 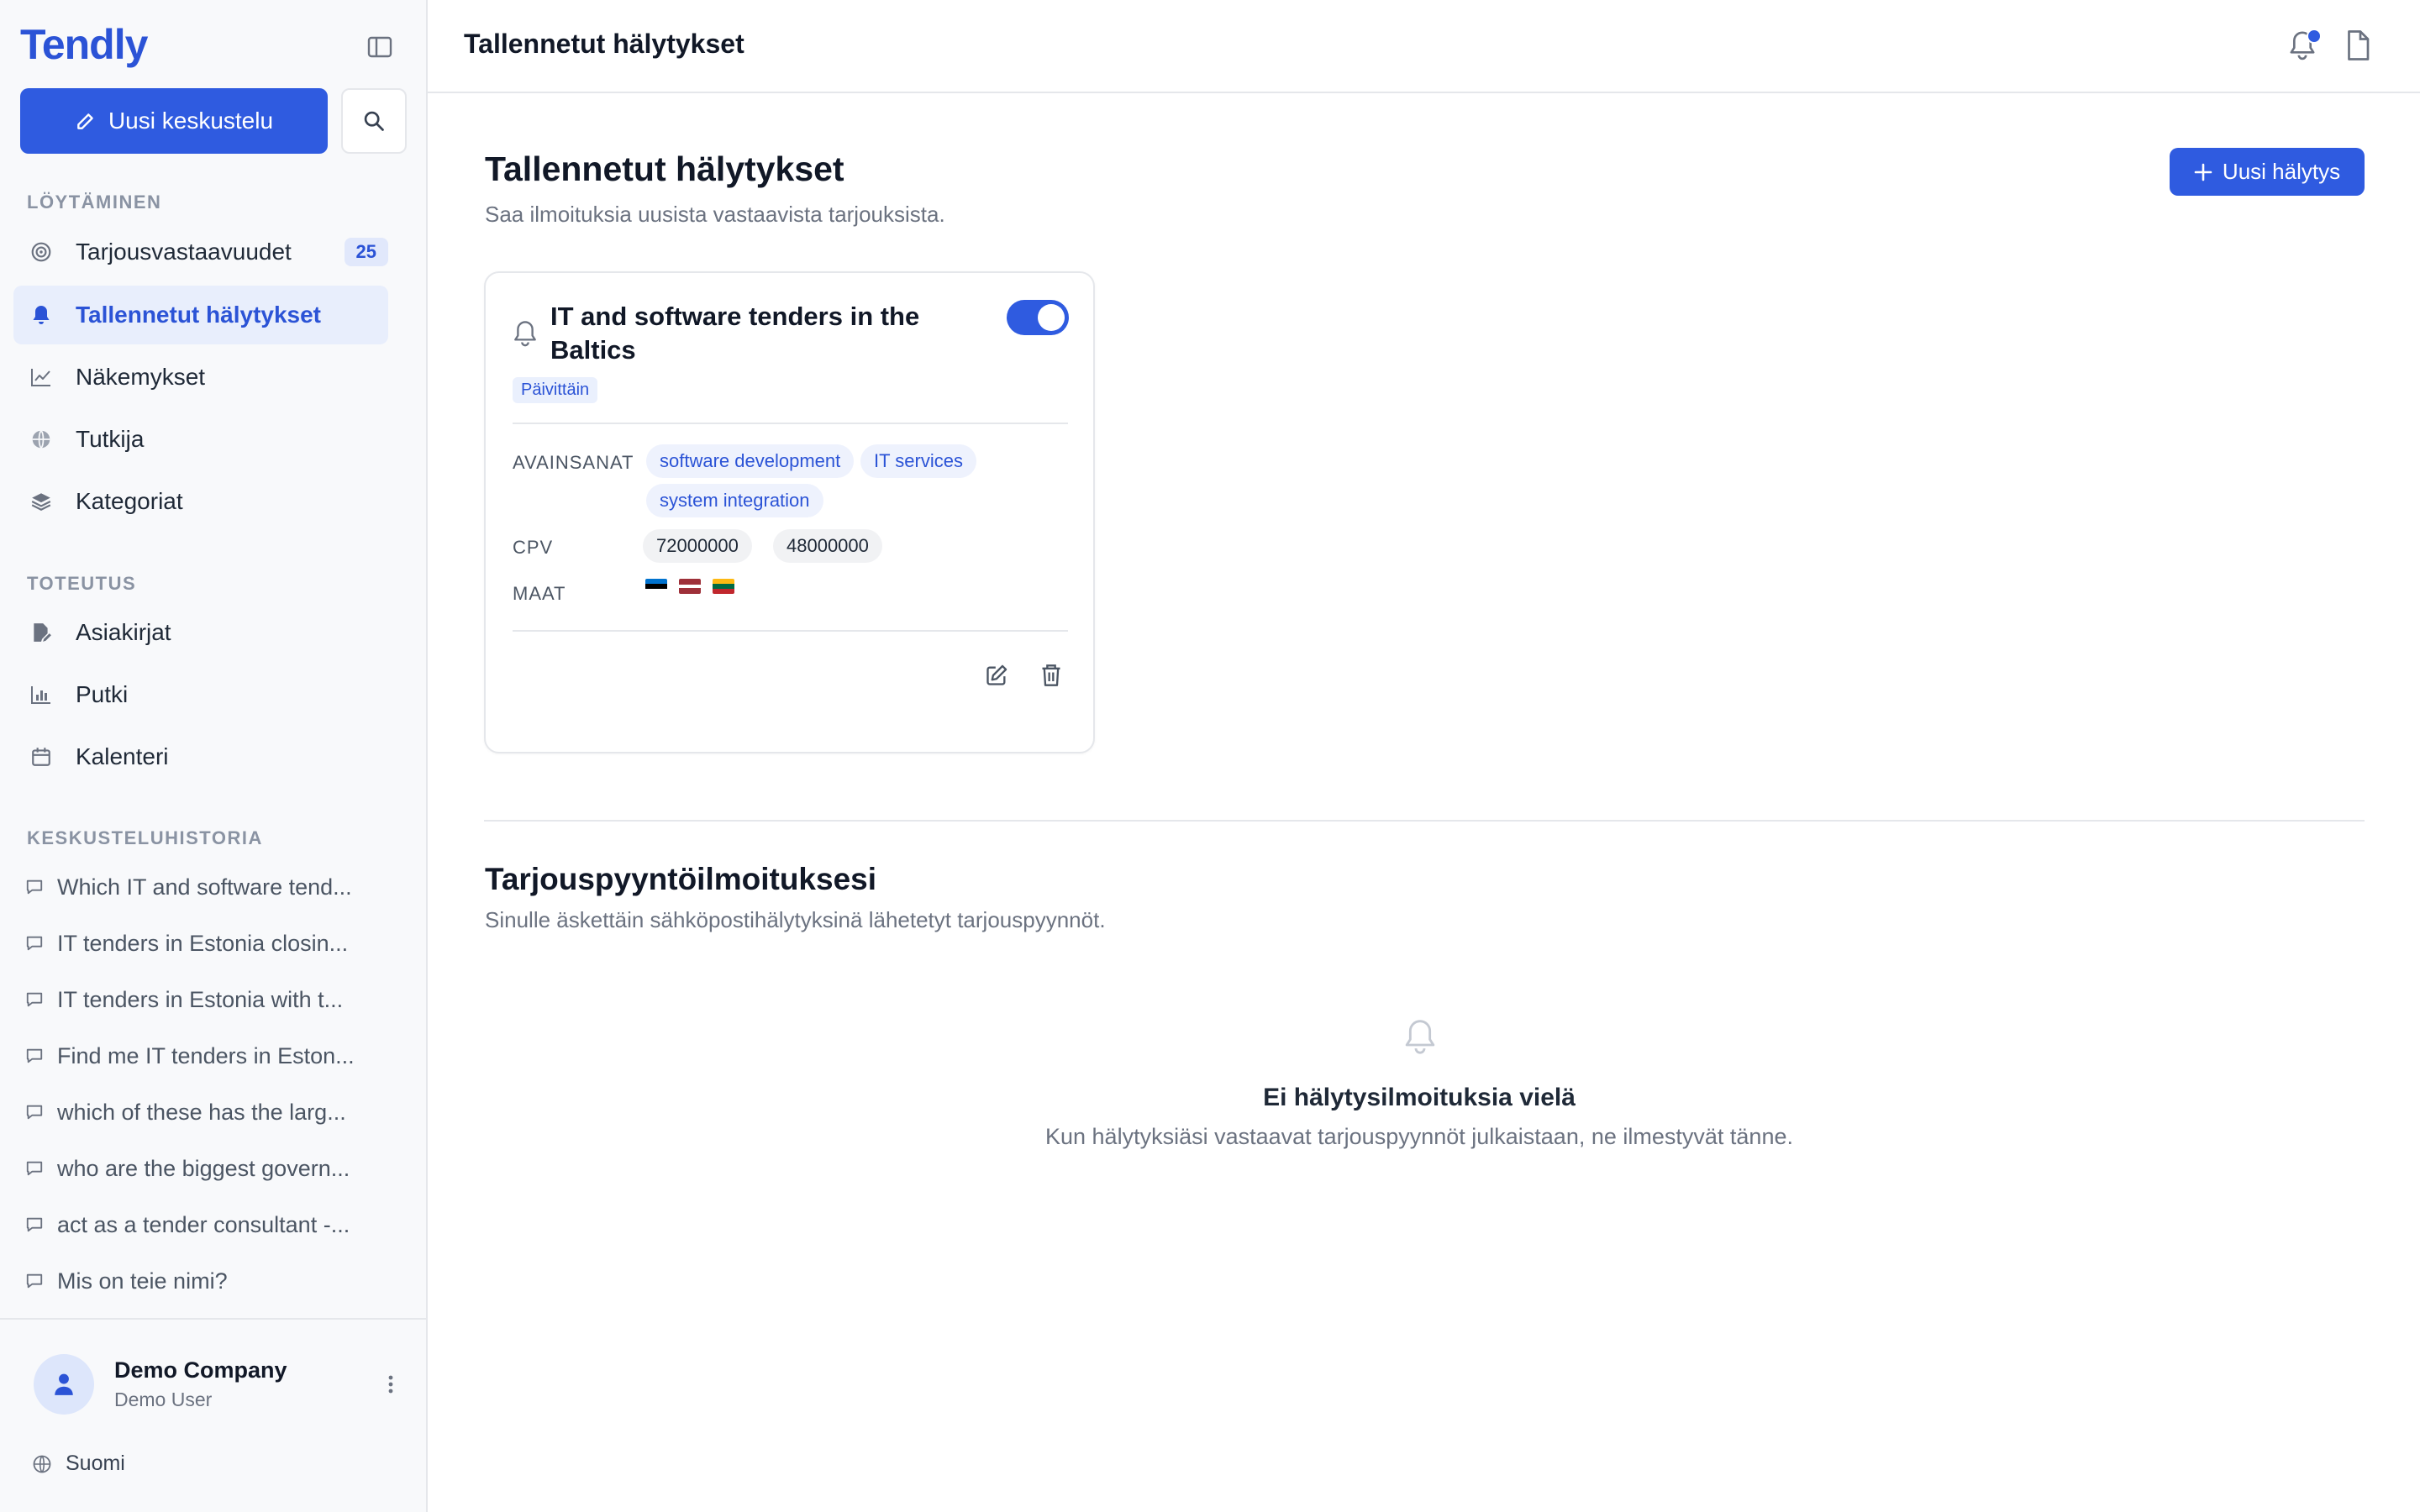 I want to click on document-edit-icon, so click(x=41, y=632).